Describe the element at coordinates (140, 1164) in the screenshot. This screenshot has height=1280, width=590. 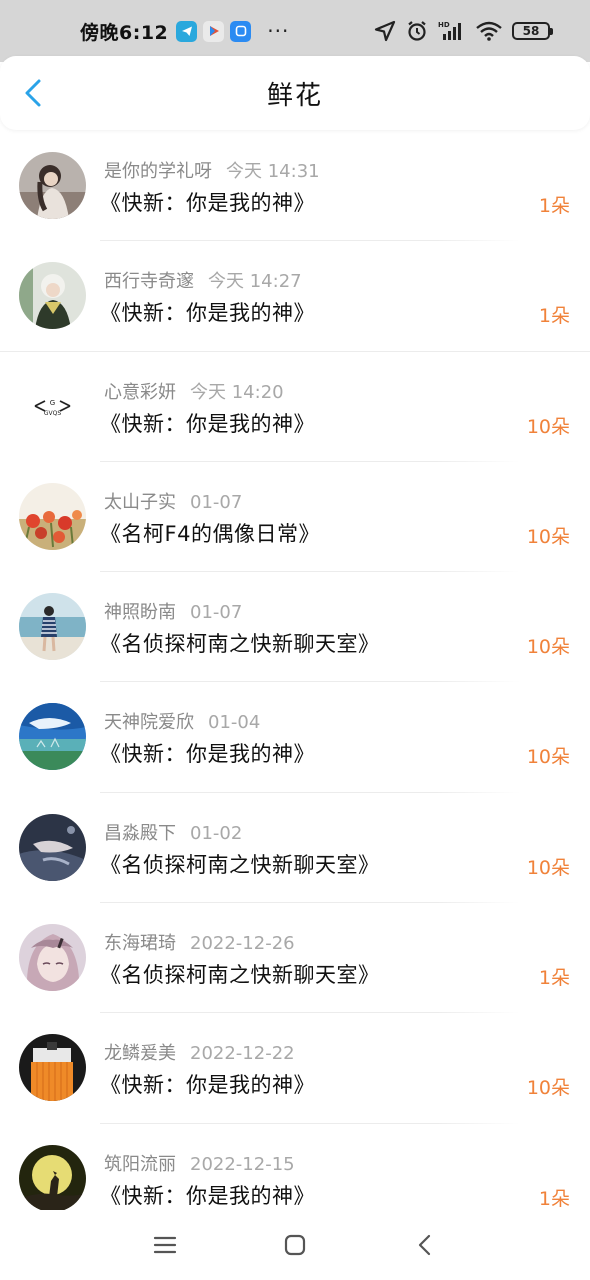
I see `sender-name: 筑阳流丽` at that location.